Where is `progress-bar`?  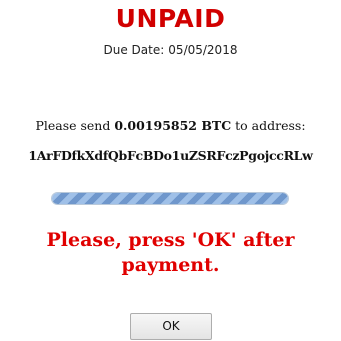 progress-bar is located at coordinates (170, 198).